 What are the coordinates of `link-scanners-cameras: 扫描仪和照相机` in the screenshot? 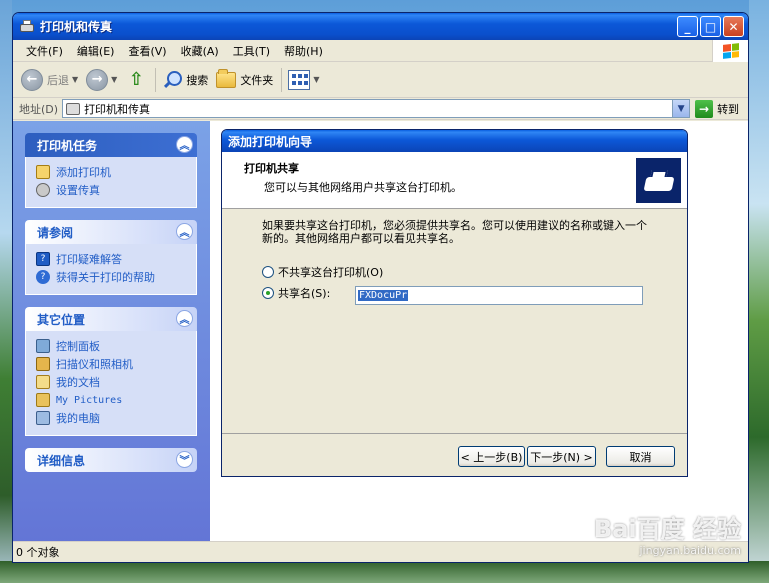 It's located at (116, 364).